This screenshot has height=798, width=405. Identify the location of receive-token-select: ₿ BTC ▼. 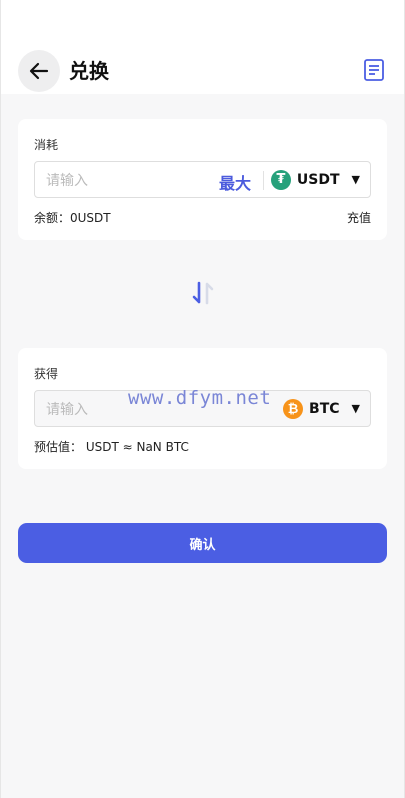
(321, 408).